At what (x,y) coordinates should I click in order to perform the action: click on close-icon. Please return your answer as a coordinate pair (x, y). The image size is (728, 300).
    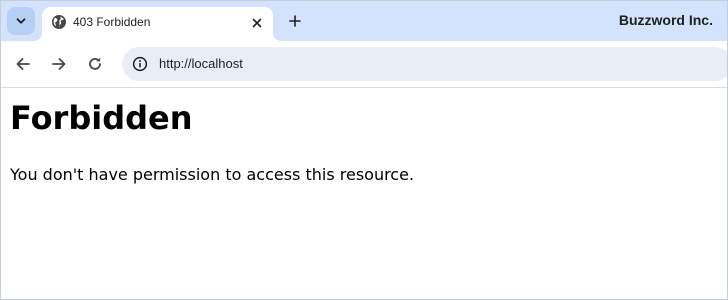
    Looking at the image, I should click on (257, 23).